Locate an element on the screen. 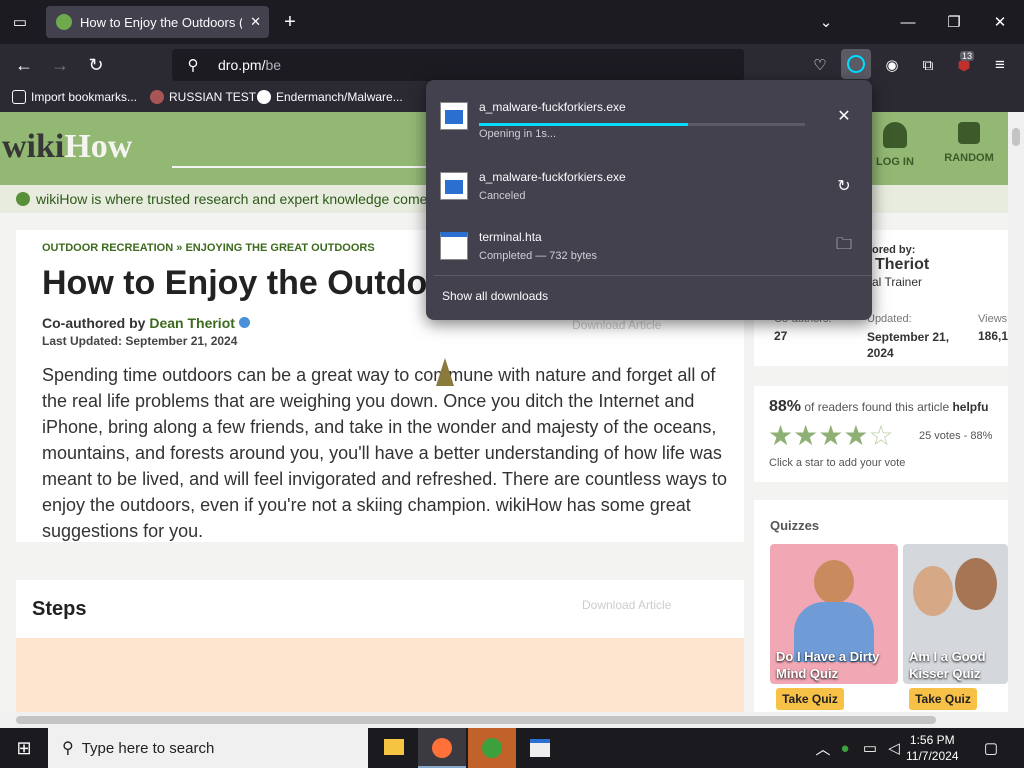 This screenshot has height=768, width=1024. show-all-downloads: Show all downloads is located at coordinates (495, 296).